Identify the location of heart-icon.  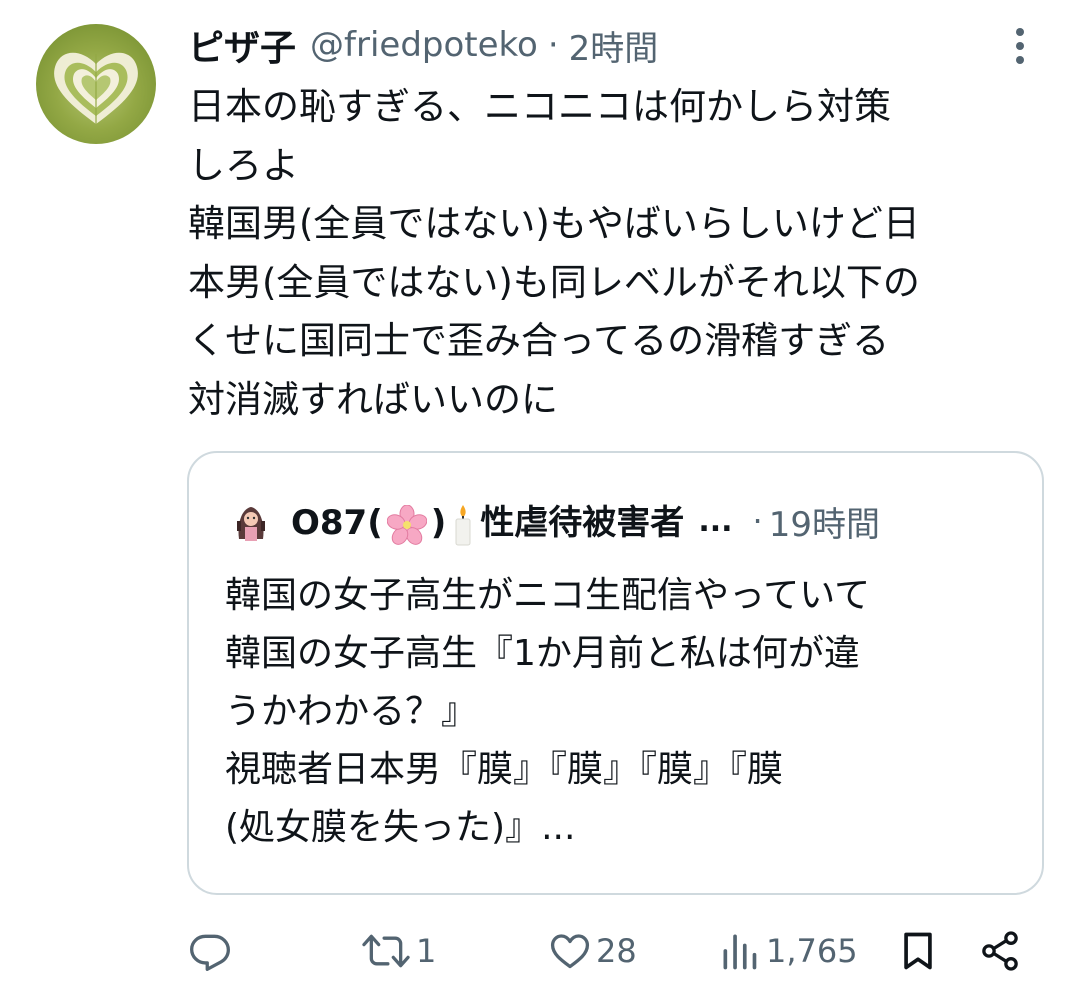
(570, 951).